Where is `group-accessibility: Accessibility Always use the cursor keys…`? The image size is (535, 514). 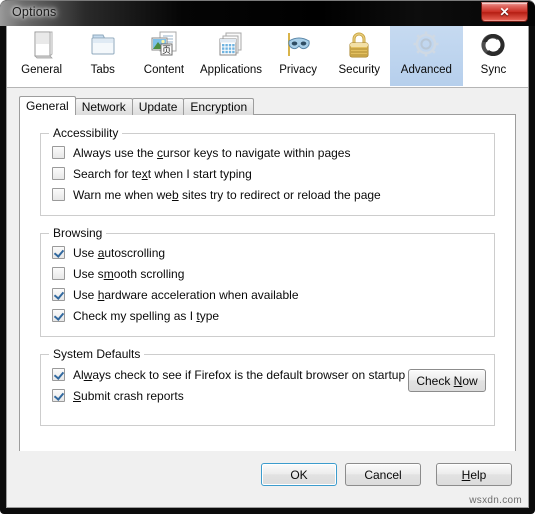 group-accessibility: Accessibility Always use the cursor keys… is located at coordinates (267, 171).